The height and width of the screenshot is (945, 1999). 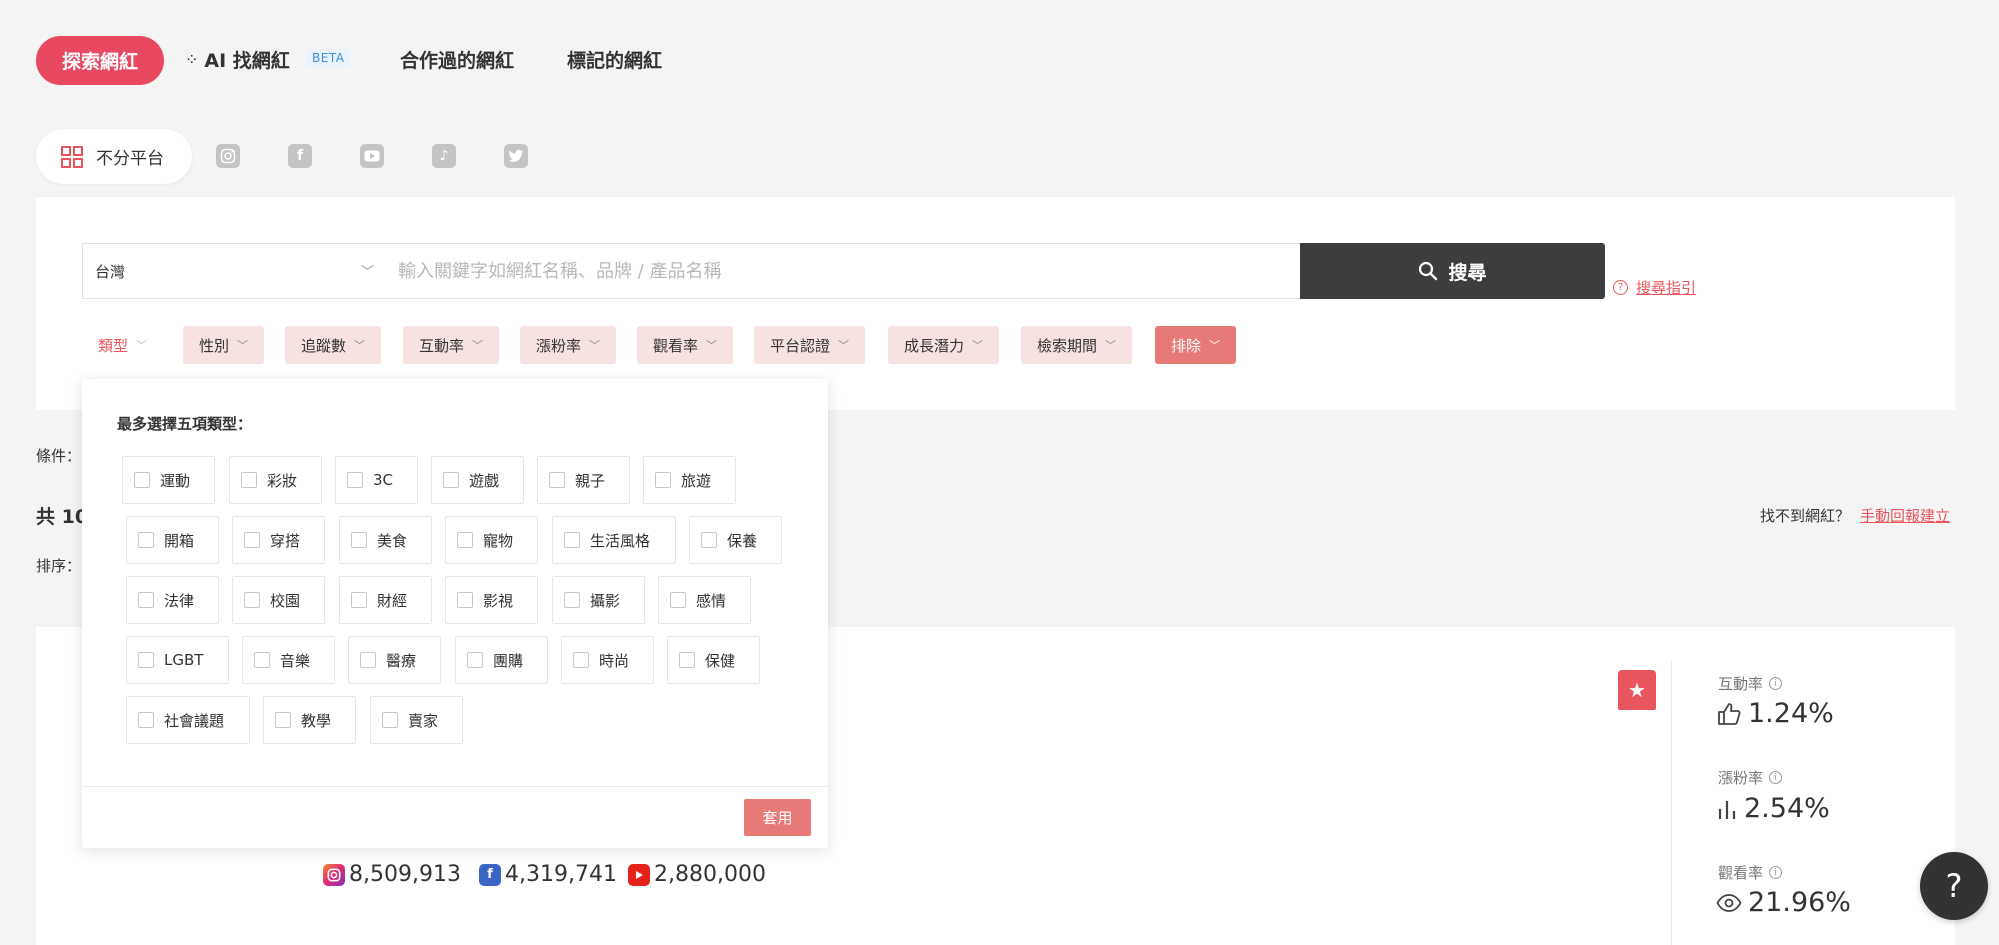 What do you see at coordinates (278, 540) in the screenshot?
I see `category-option: 穿搭` at bounding box center [278, 540].